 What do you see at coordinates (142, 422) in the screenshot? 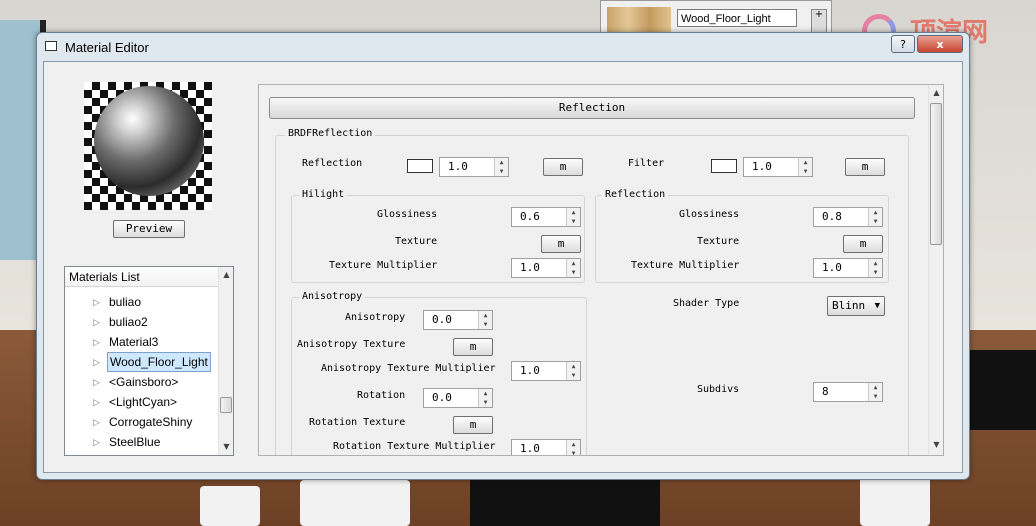
I see `list-item: ▷ CorrogateShiny` at bounding box center [142, 422].